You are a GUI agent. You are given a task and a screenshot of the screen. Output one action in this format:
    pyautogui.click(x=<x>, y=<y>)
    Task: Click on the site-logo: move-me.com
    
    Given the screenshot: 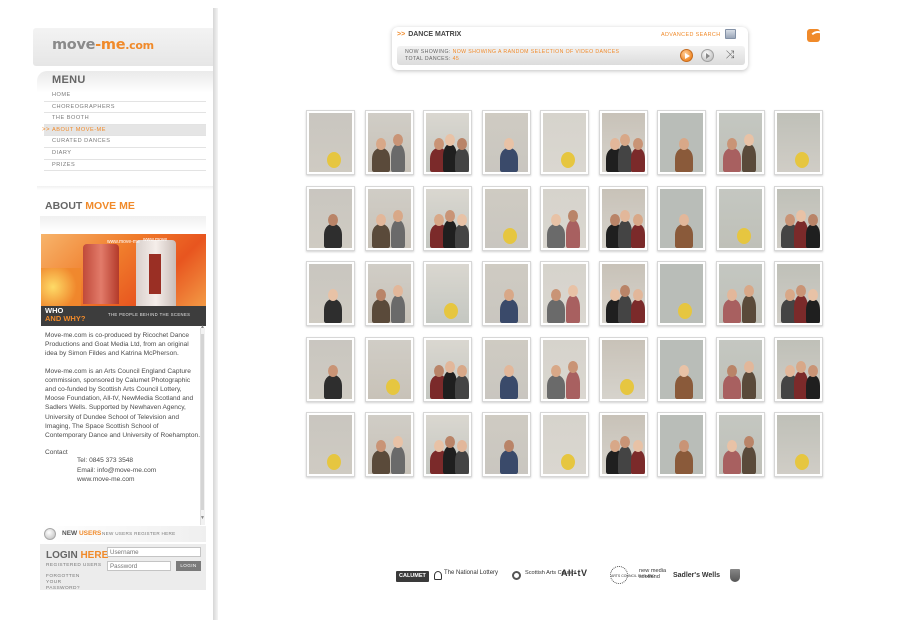 What is the action you would take?
    pyautogui.click(x=103, y=45)
    